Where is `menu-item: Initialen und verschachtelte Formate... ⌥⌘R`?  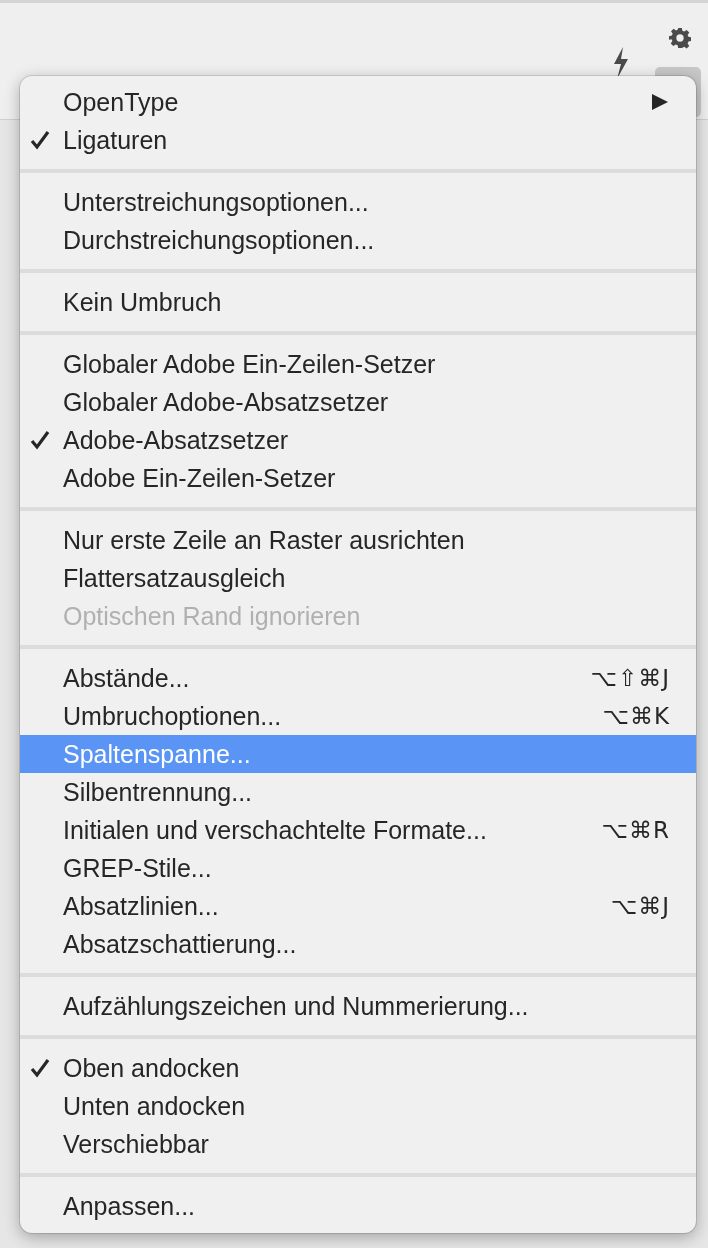
menu-item: Initialen und verschachtelte Formate... ⌥⌘R is located at coordinates (358, 830).